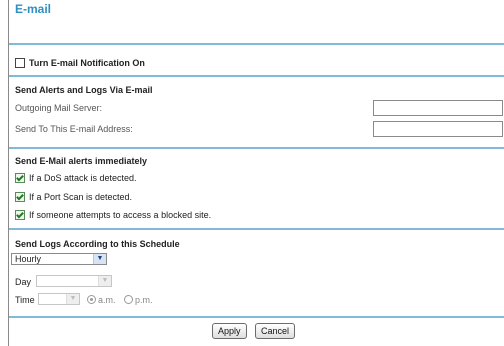 The image size is (504, 346). What do you see at coordinates (74, 281) in the screenshot?
I see `day-select: ▼` at bounding box center [74, 281].